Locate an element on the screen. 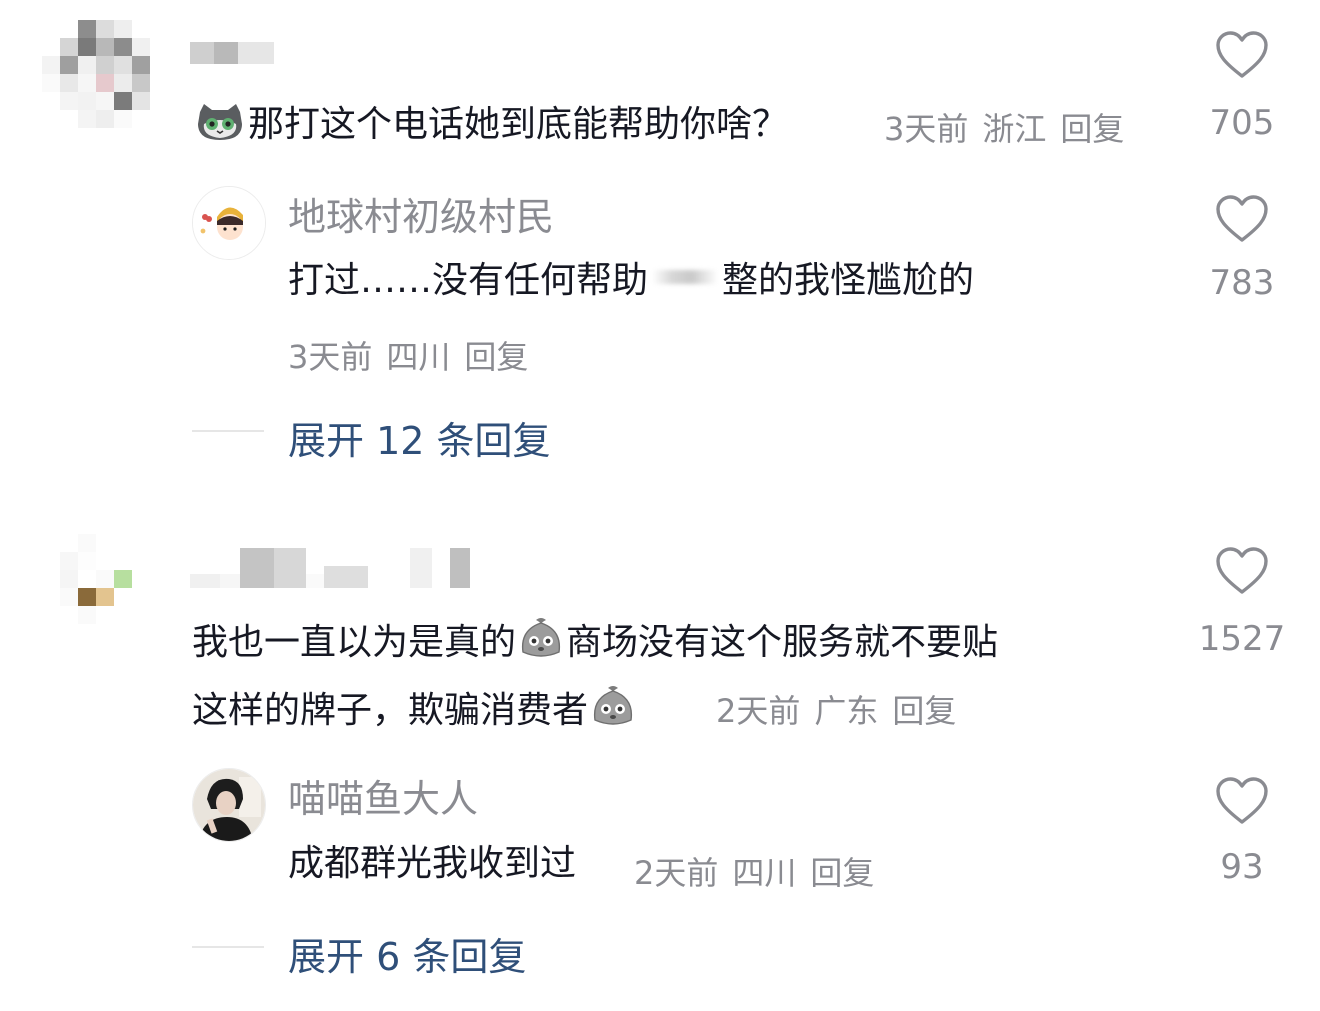 This screenshot has height=1011, width=1320. comment-location: 广东 is located at coordinates (846, 711).